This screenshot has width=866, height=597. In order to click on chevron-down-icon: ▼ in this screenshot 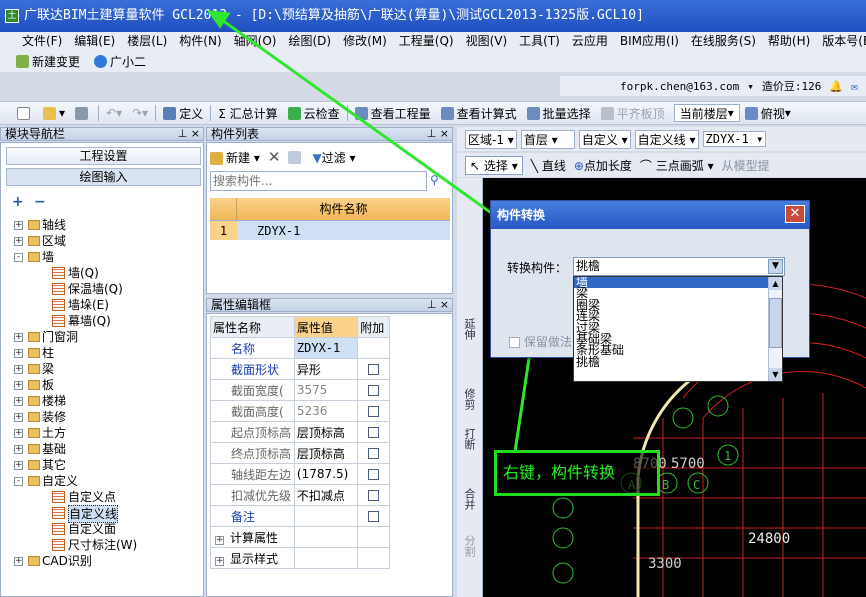, I will do `click(775, 266)`.